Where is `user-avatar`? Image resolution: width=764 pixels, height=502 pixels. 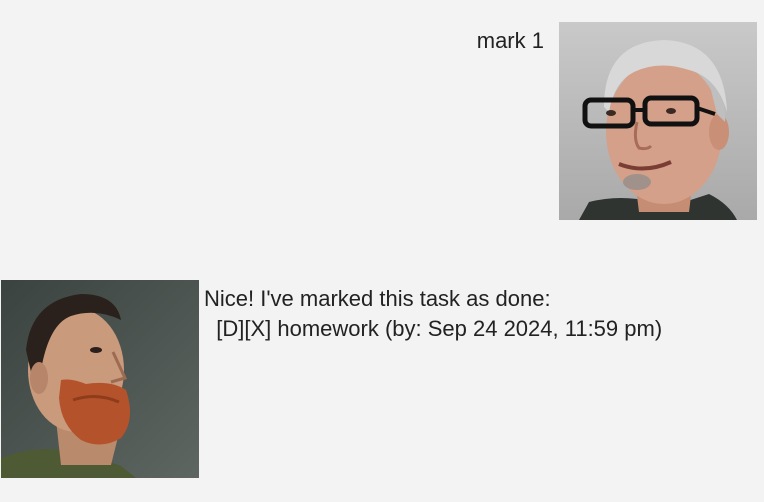
user-avatar is located at coordinates (658, 121).